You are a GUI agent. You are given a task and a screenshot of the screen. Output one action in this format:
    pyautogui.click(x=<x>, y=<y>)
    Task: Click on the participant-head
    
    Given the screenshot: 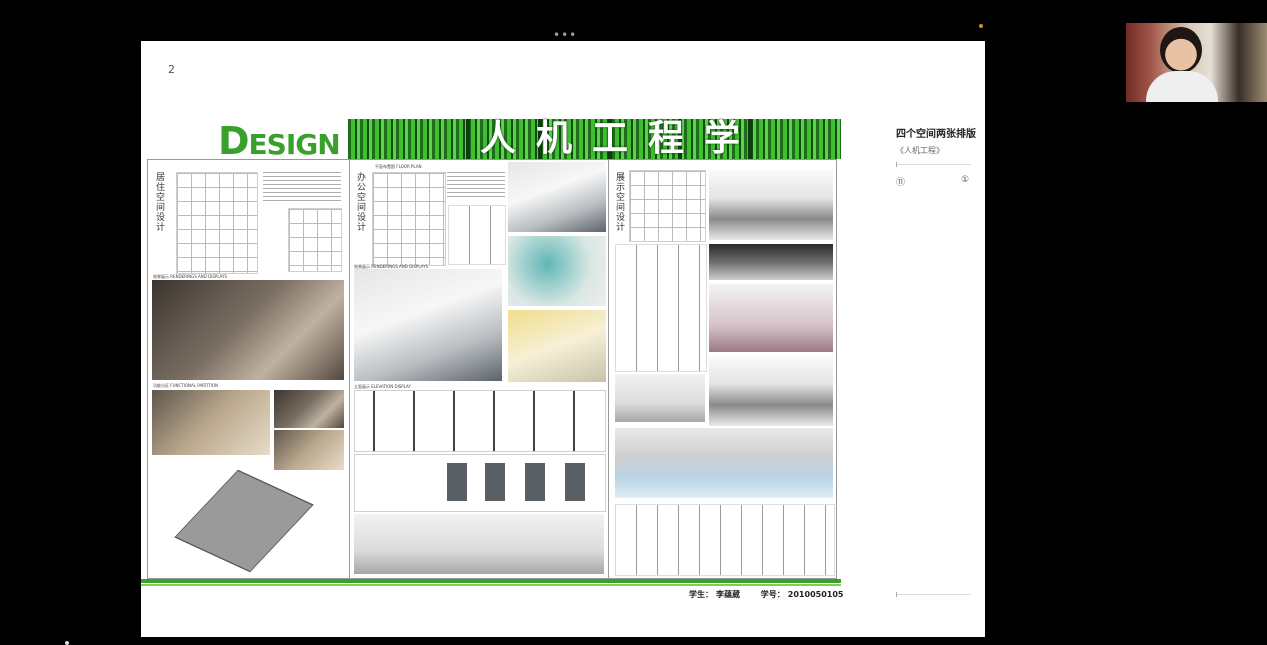 What is the action you would take?
    pyautogui.click(x=1181, y=50)
    